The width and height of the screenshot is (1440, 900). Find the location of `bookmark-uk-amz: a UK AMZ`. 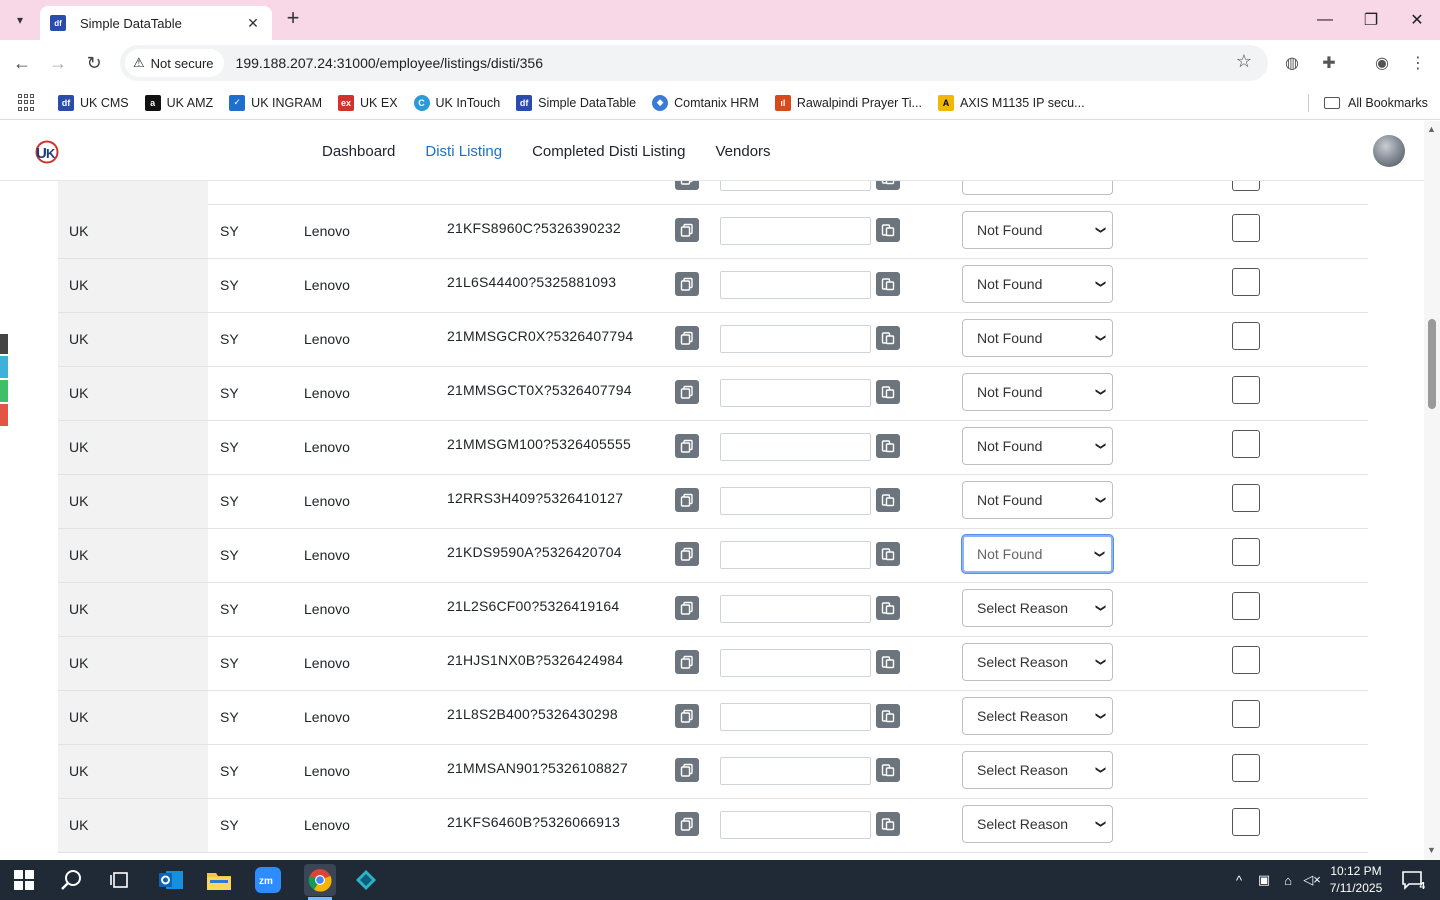

bookmark-uk-amz: a UK AMZ is located at coordinates (178, 102).